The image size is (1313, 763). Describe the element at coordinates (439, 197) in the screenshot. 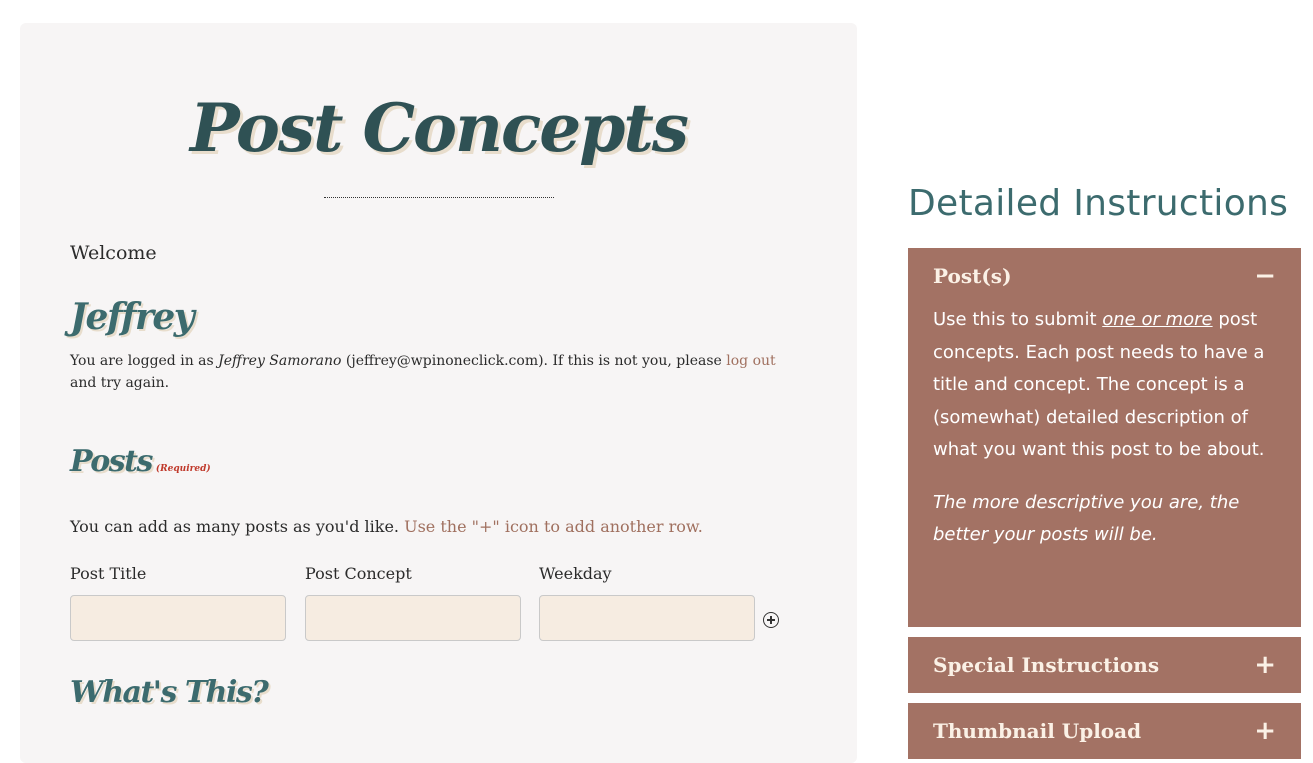

I see `title-divider` at that location.